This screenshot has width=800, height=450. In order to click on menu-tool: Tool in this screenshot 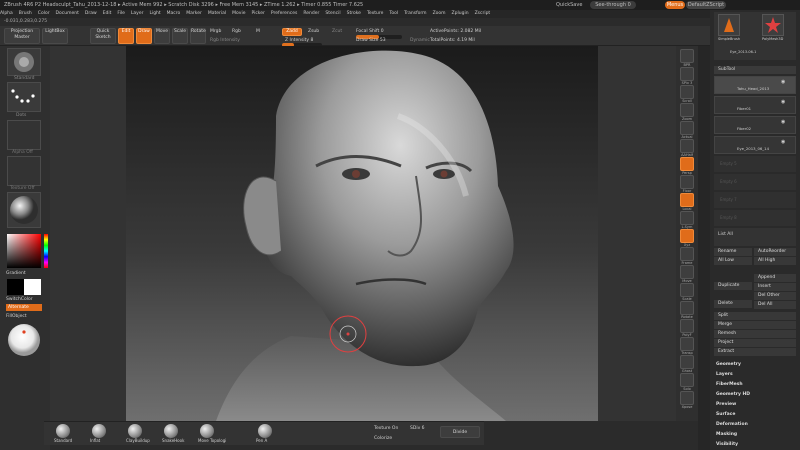, I will do `click(393, 13)`.